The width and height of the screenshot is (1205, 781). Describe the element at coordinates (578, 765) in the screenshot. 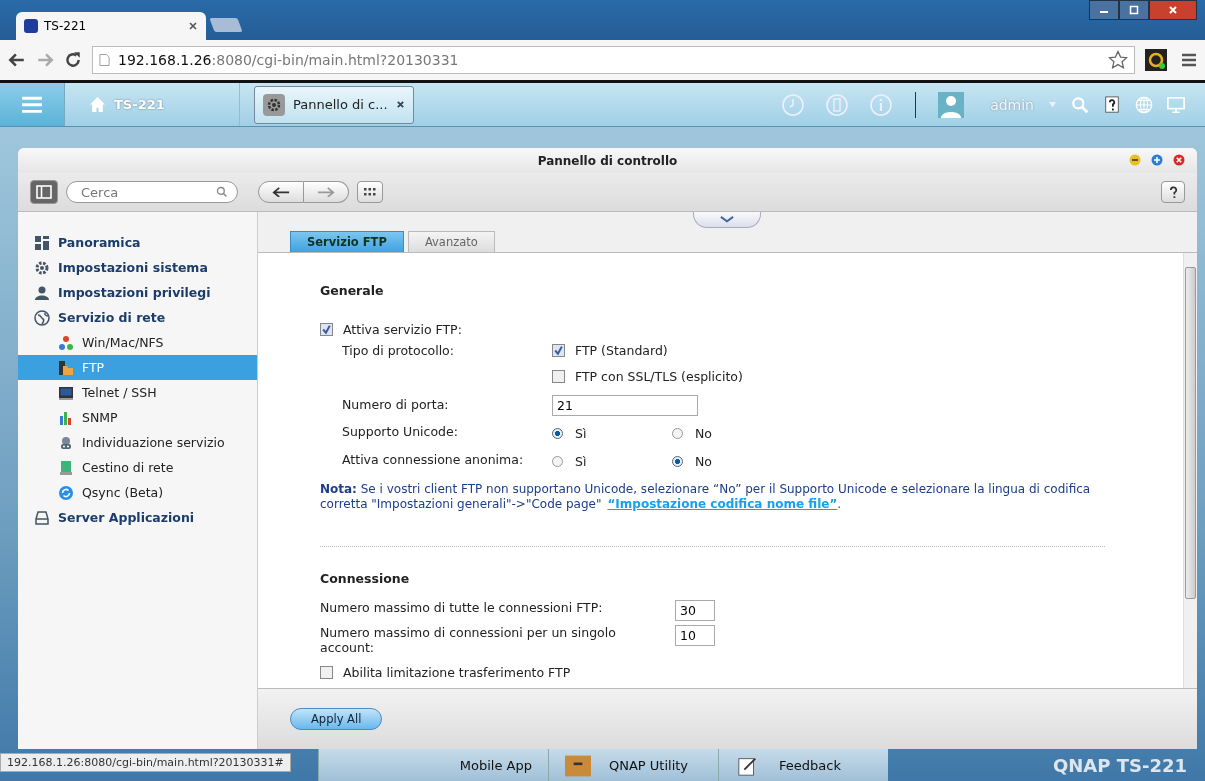

I see `box-icon` at that location.